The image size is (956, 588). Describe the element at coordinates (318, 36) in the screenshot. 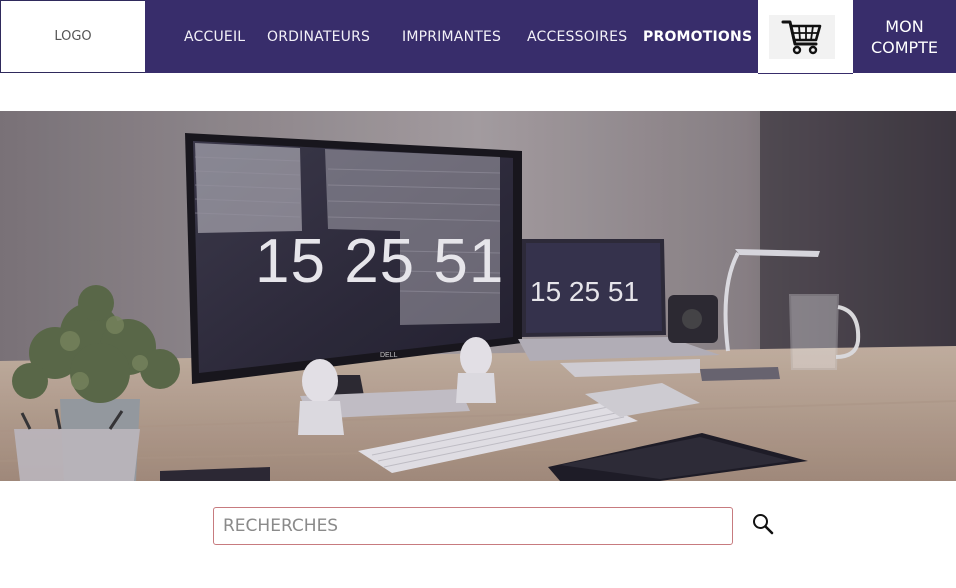

I see `nav-item-ordinateurs: ORDINATEURS` at that location.